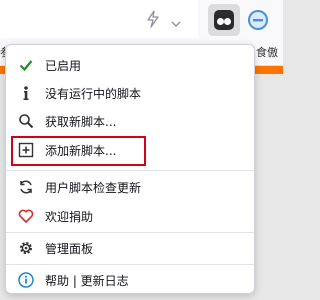 This screenshot has width=320, height=300. Describe the element at coordinates (69, 249) in the screenshot. I see `menu-item-label: 管理面板` at that location.